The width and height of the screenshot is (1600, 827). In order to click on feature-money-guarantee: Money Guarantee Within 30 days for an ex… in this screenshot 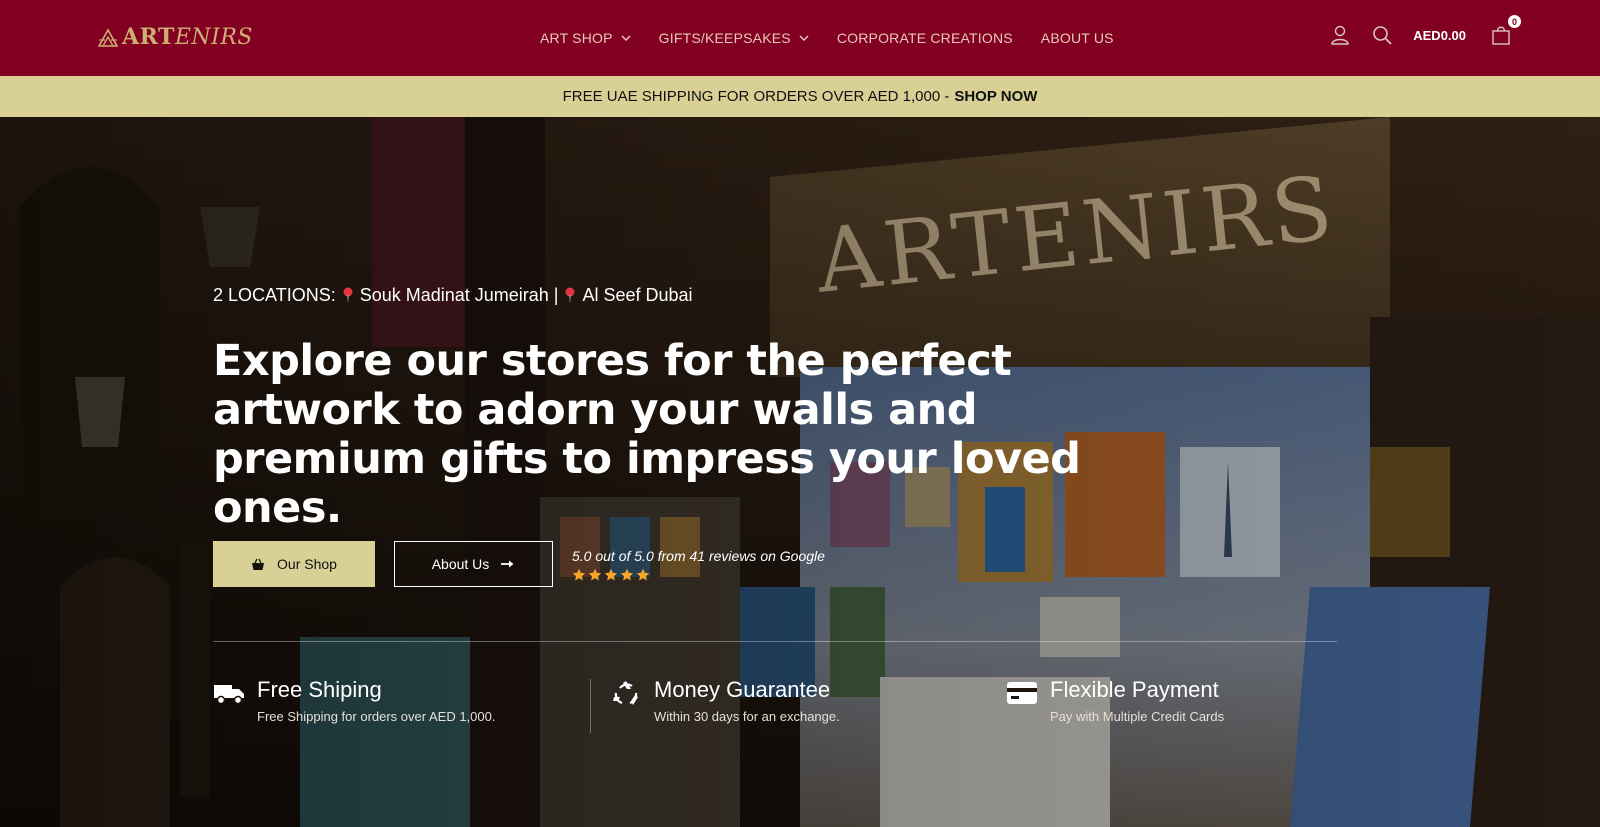, I will do `click(725, 700)`.